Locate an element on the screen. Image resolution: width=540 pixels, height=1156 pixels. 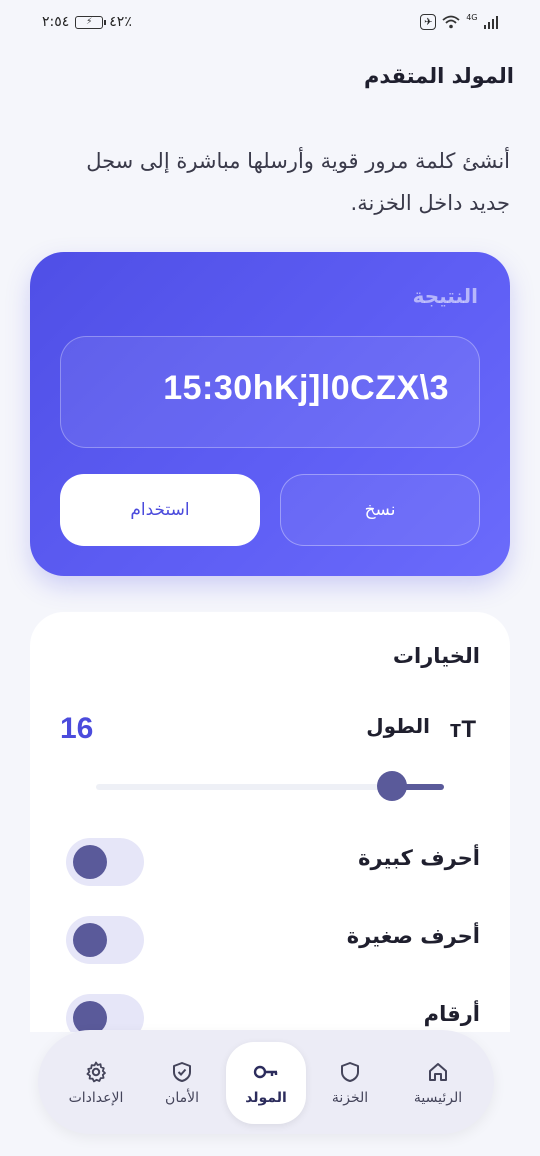
bottom-nav: الرئيسية الخزنة المولد الأمان الإعدادات is located at coordinates (266, 1082).